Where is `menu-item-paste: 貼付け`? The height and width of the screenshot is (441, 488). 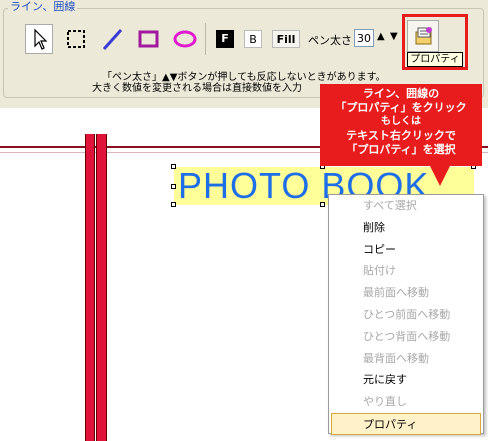 menu-item-paste: 貼付け is located at coordinates (406, 271).